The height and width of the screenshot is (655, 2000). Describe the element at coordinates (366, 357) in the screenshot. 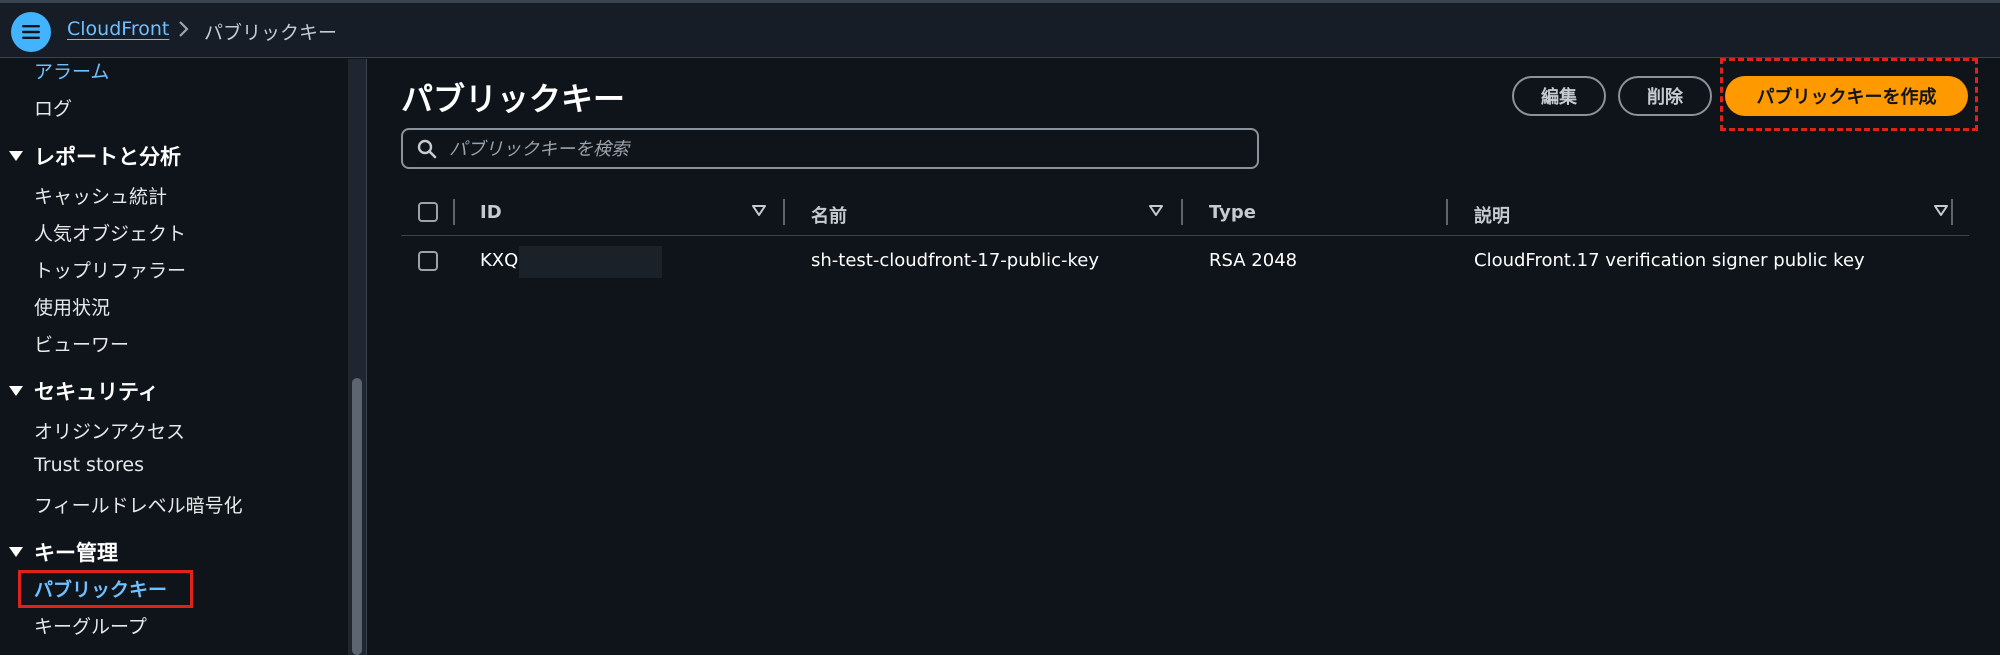

I see `sidebar-divider` at that location.